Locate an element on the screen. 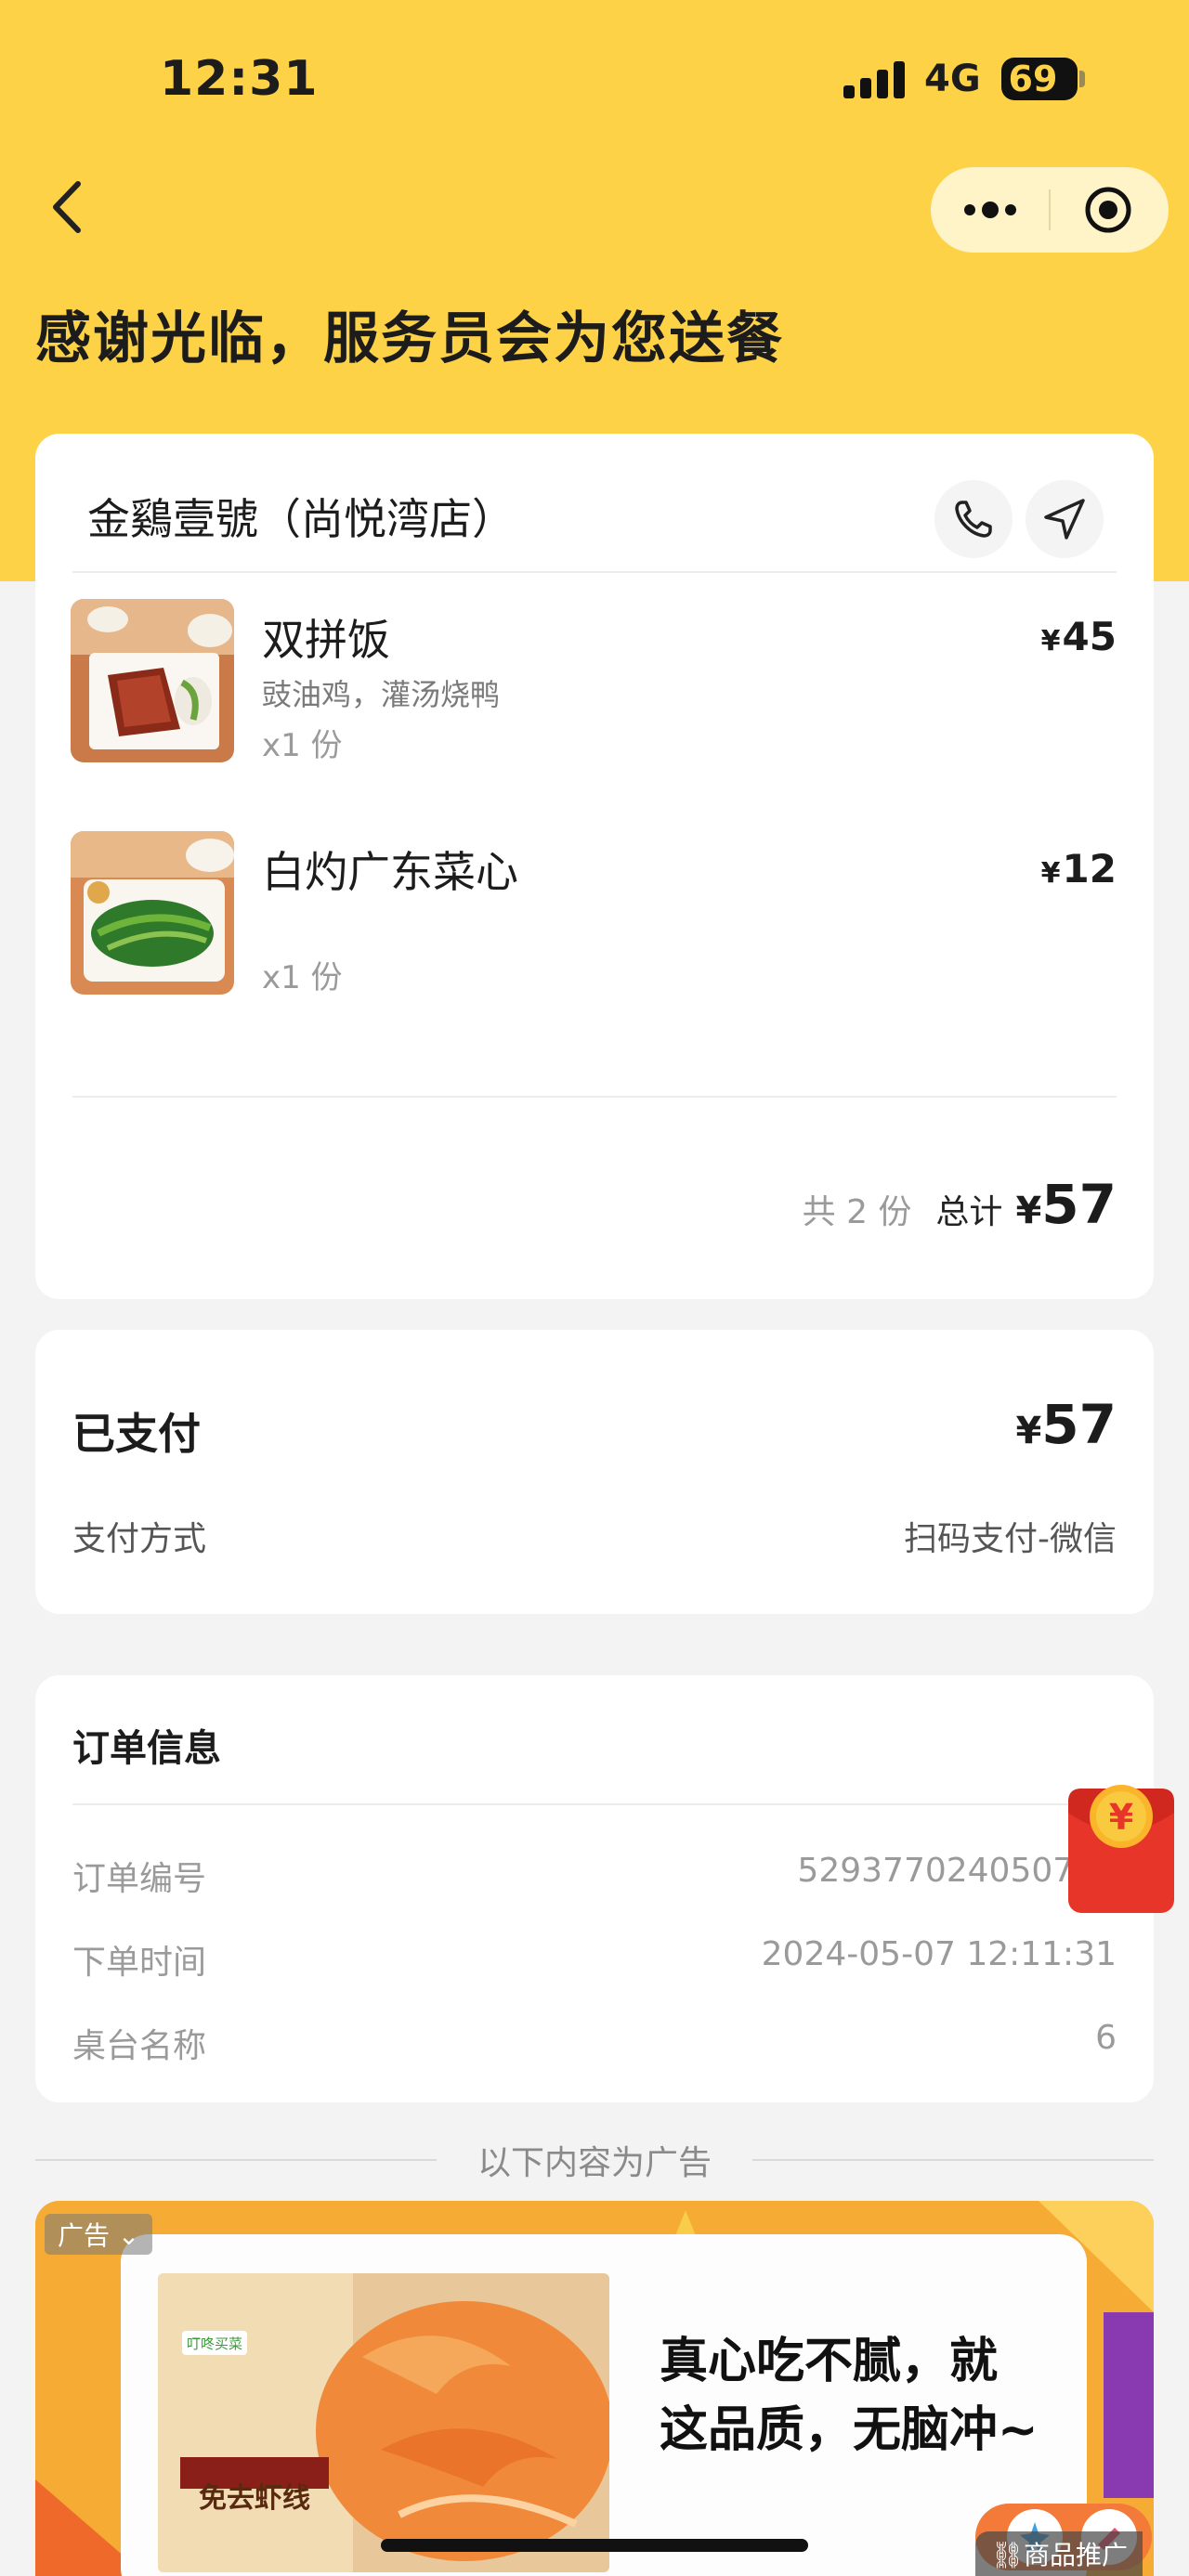  total-amount: 57 is located at coordinates (1079, 1204).